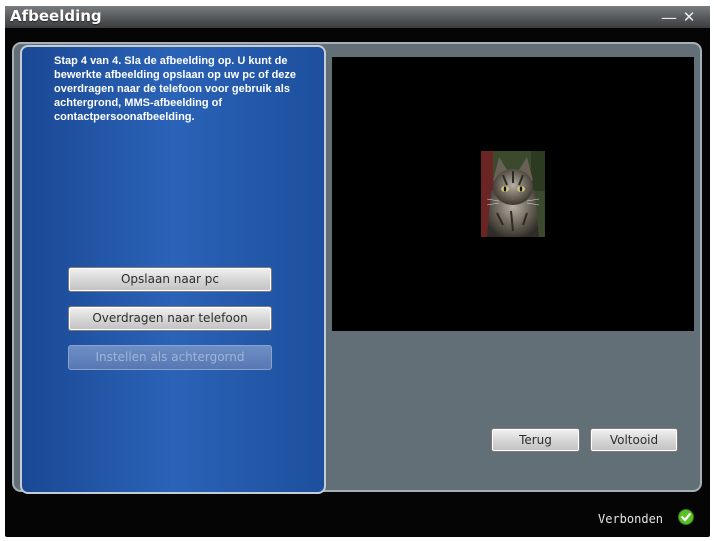 The width and height of the screenshot is (714, 541). Describe the element at coordinates (170, 318) in the screenshot. I see `transfer-to-phone-button: Overdragen naar telefoon` at that location.